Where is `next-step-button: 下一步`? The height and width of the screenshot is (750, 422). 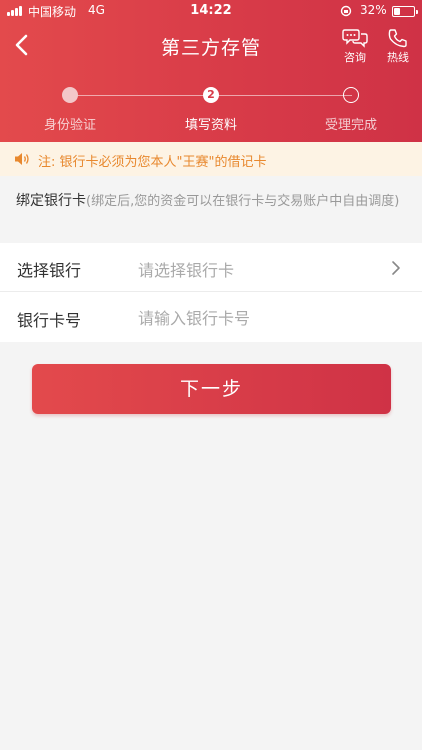 next-step-button: 下一步 is located at coordinates (211, 389).